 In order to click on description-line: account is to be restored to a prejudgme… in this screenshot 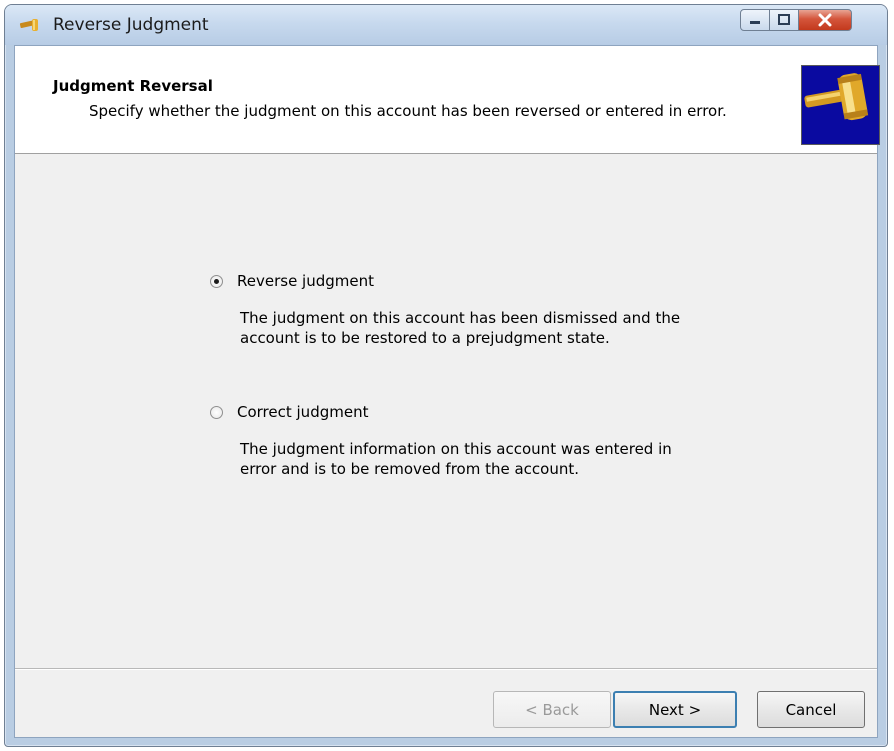, I will do `click(425, 338)`.